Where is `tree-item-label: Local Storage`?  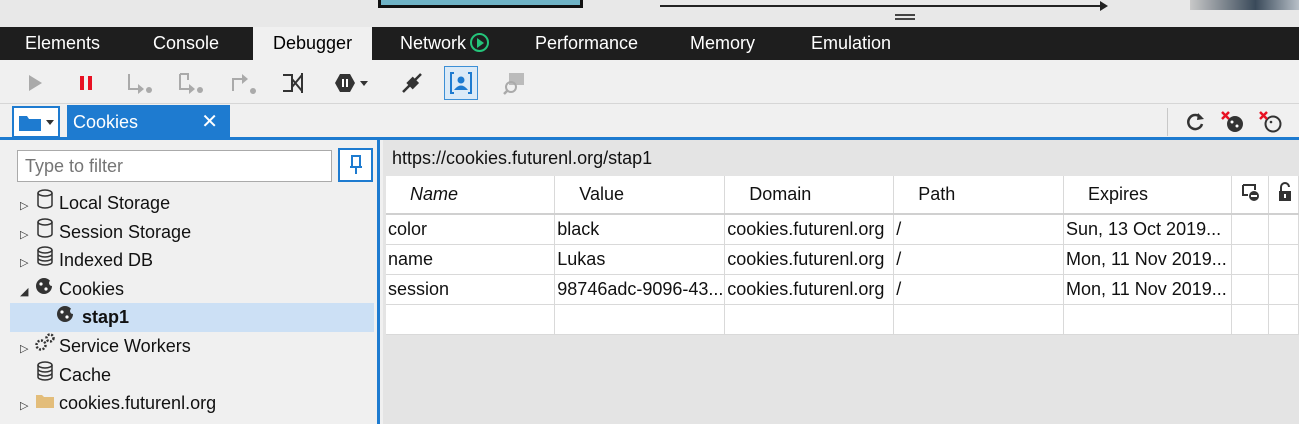 tree-item-label: Local Storage is located at coordinates (115, 203).